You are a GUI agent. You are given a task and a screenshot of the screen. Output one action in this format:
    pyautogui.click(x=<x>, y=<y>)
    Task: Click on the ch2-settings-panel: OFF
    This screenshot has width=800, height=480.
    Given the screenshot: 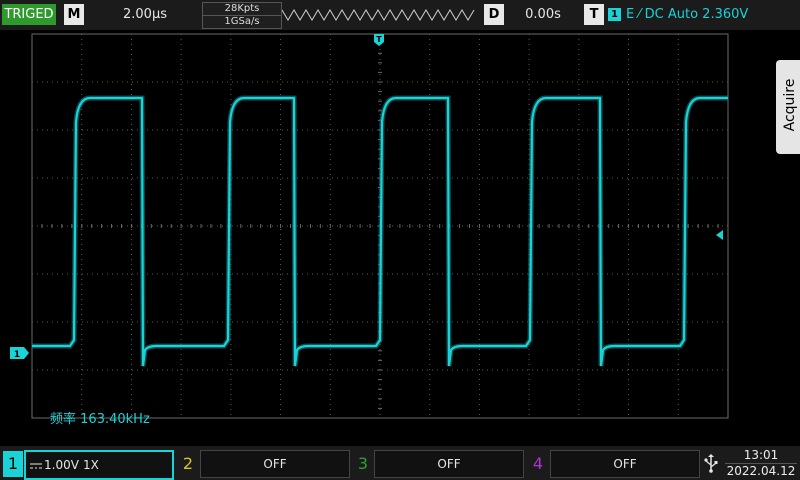 What is the action you would take?
    pyautogui.click(x=275, y=464)
    